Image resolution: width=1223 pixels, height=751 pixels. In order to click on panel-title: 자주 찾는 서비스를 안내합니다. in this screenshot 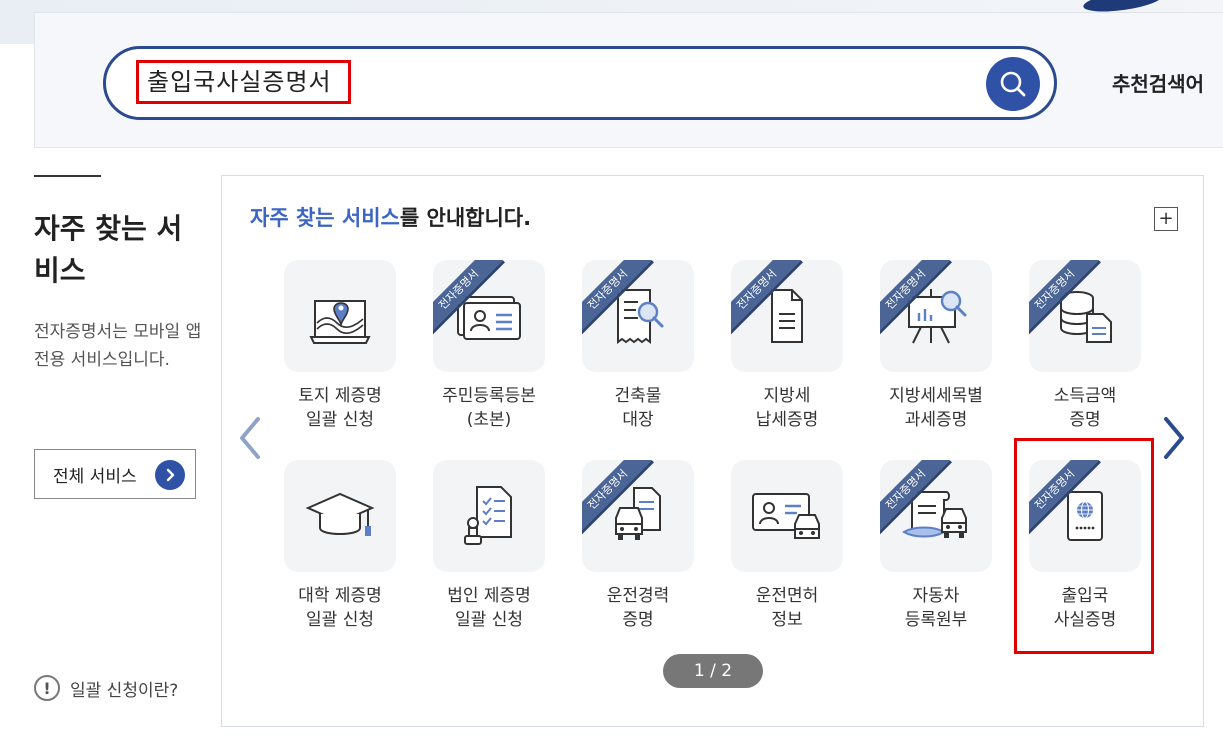, I will do `click(390, 217)`.